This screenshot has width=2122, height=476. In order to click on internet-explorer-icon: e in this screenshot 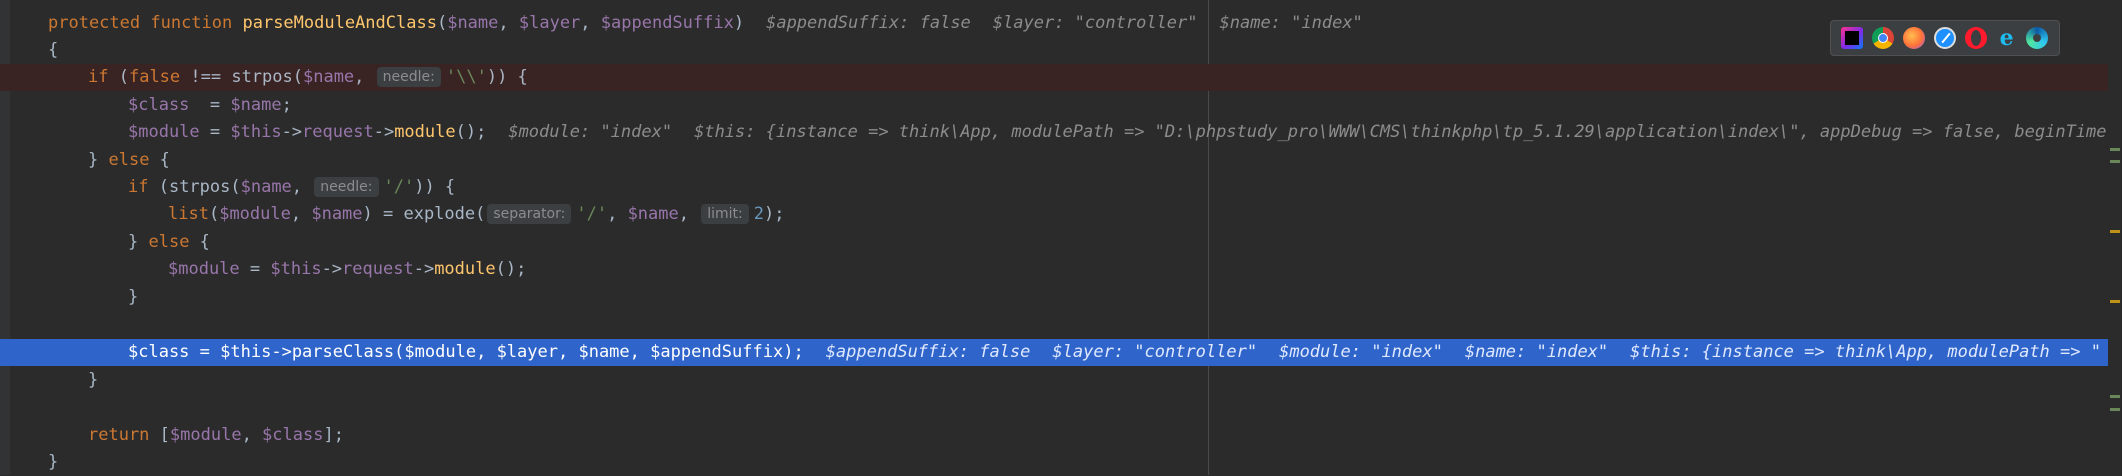, I will do `click(2007, 38)`.